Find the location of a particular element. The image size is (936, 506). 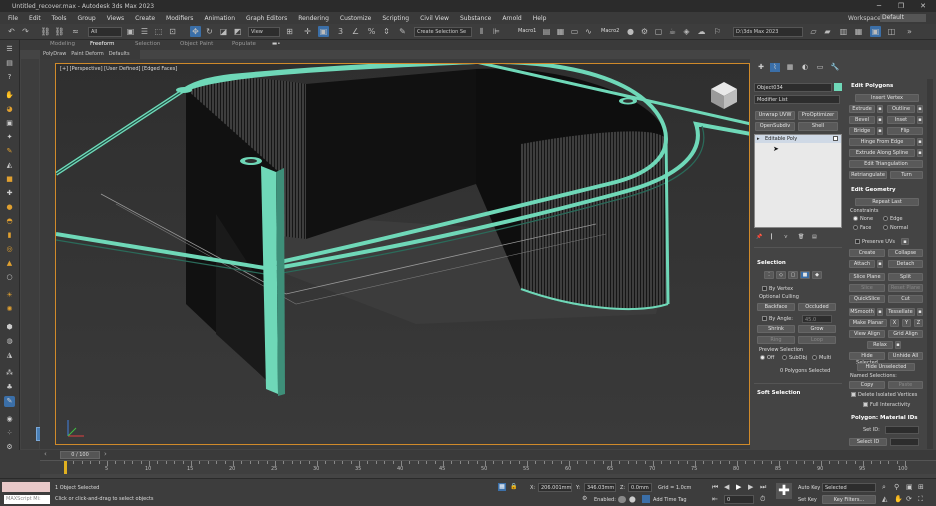

reset-plane-button: Reset Plane is located at coordinates (905, 288).